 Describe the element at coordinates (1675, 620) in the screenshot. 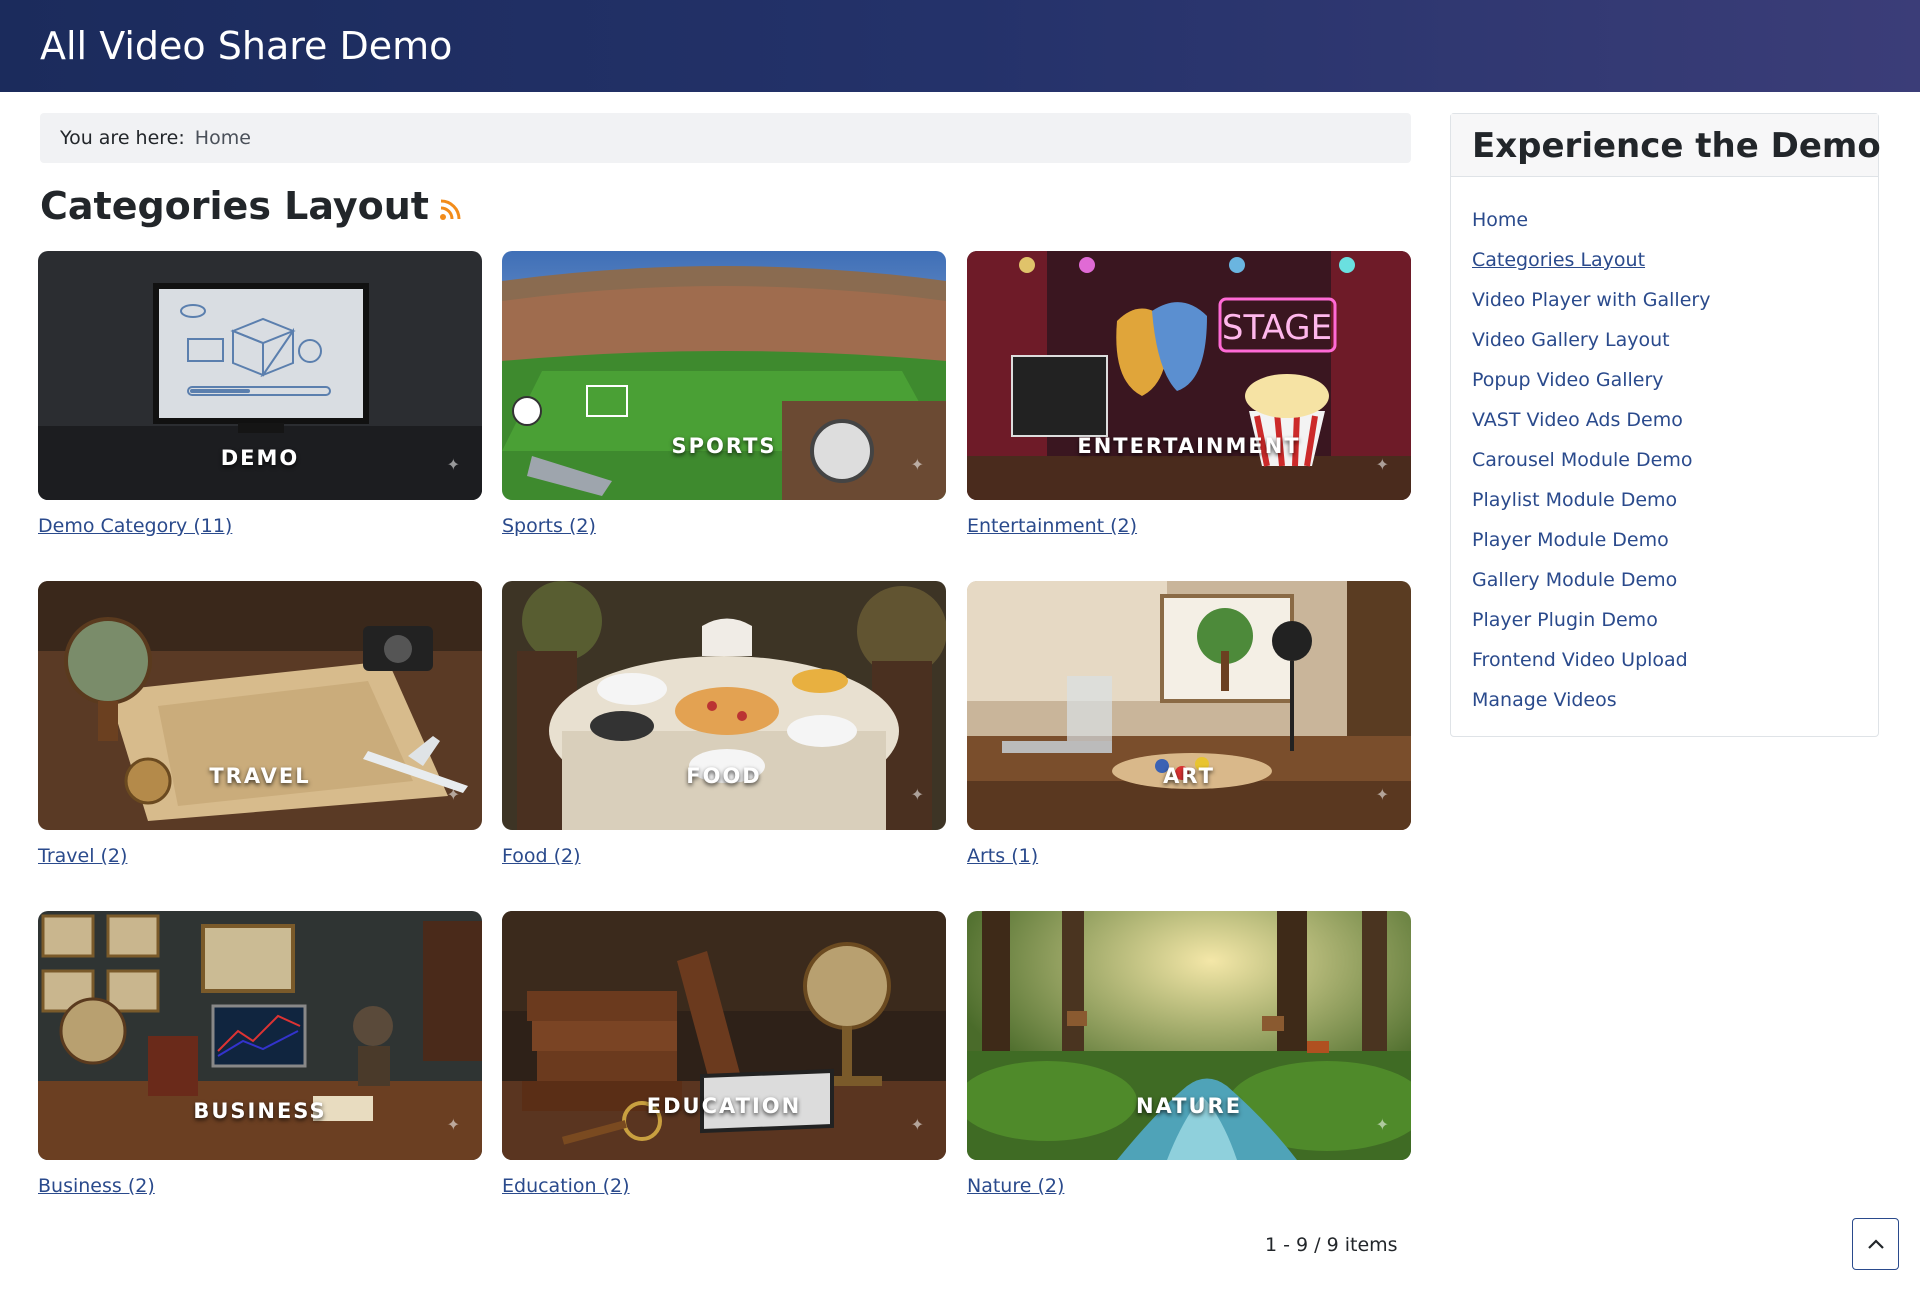

I see `sidebar-item-player-plugin-demo: Player Plugin Demo` at that location.